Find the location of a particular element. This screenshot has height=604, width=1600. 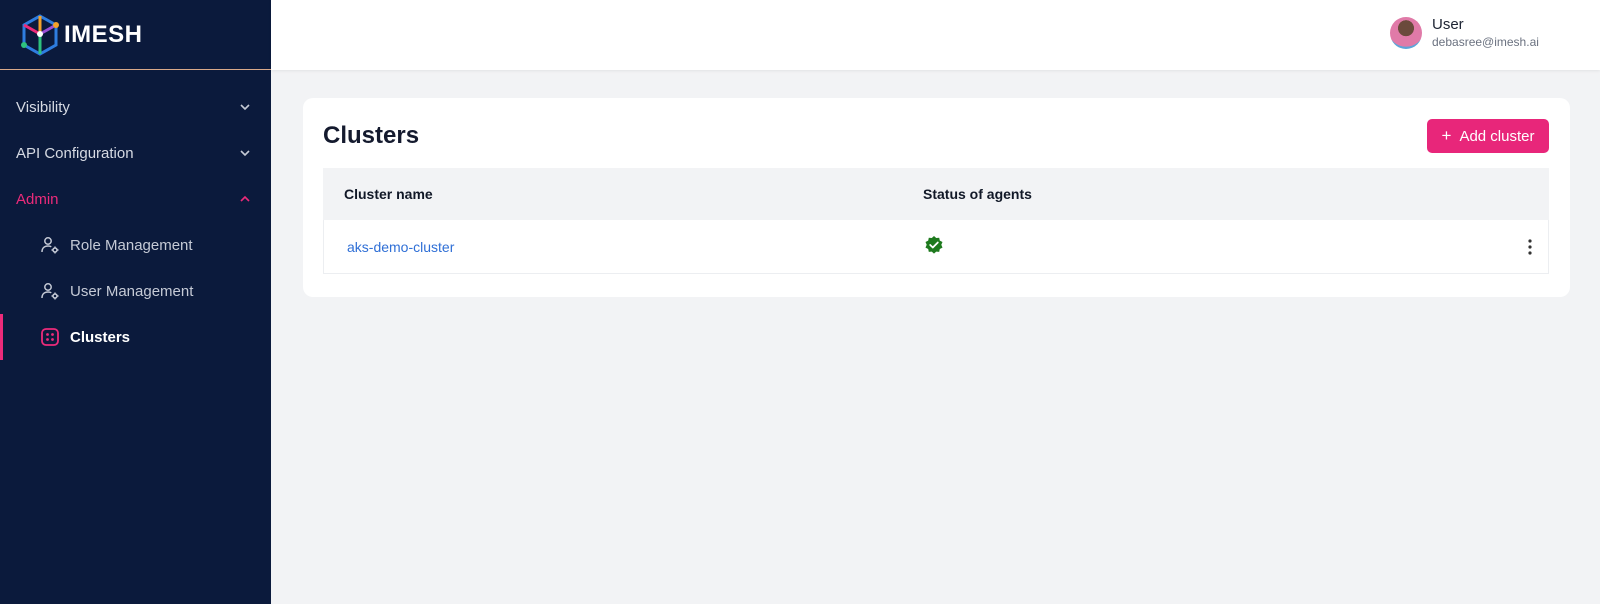

kebab-menu-icon is located at coordinates (1530, 246).